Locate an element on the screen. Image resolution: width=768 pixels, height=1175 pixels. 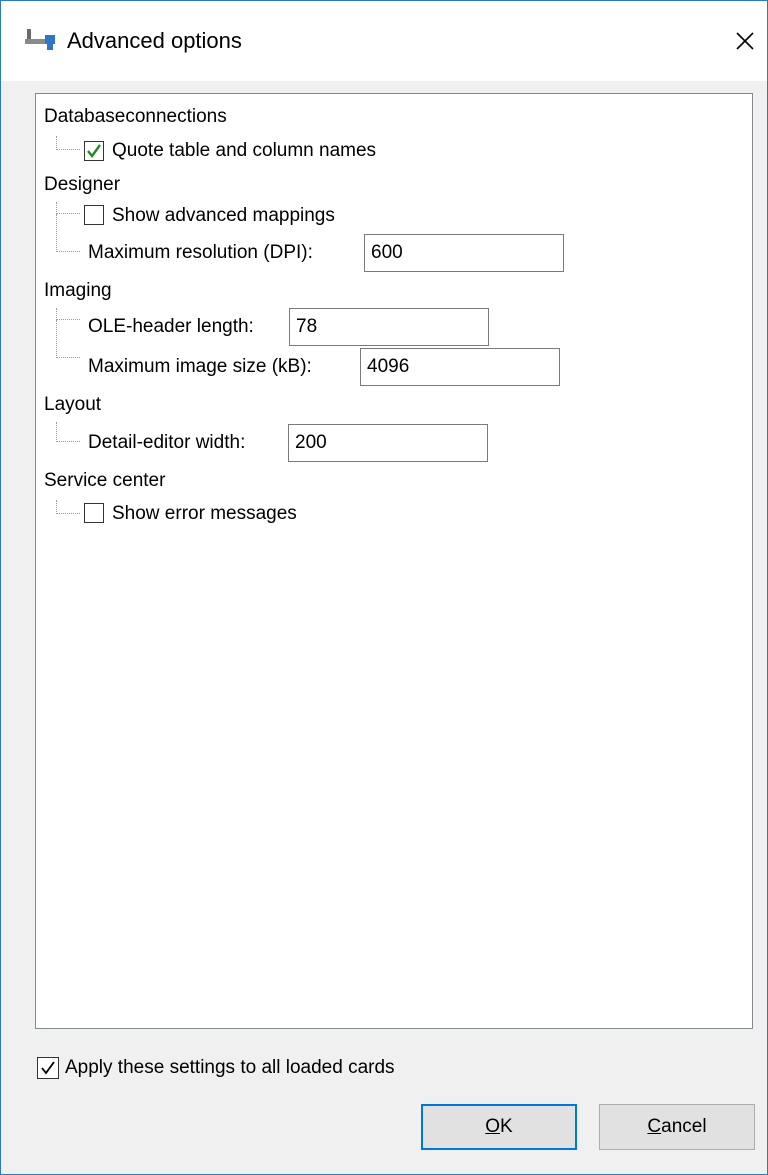
category-database-connections: Databaseconnections is located at coordinates (135, 116).